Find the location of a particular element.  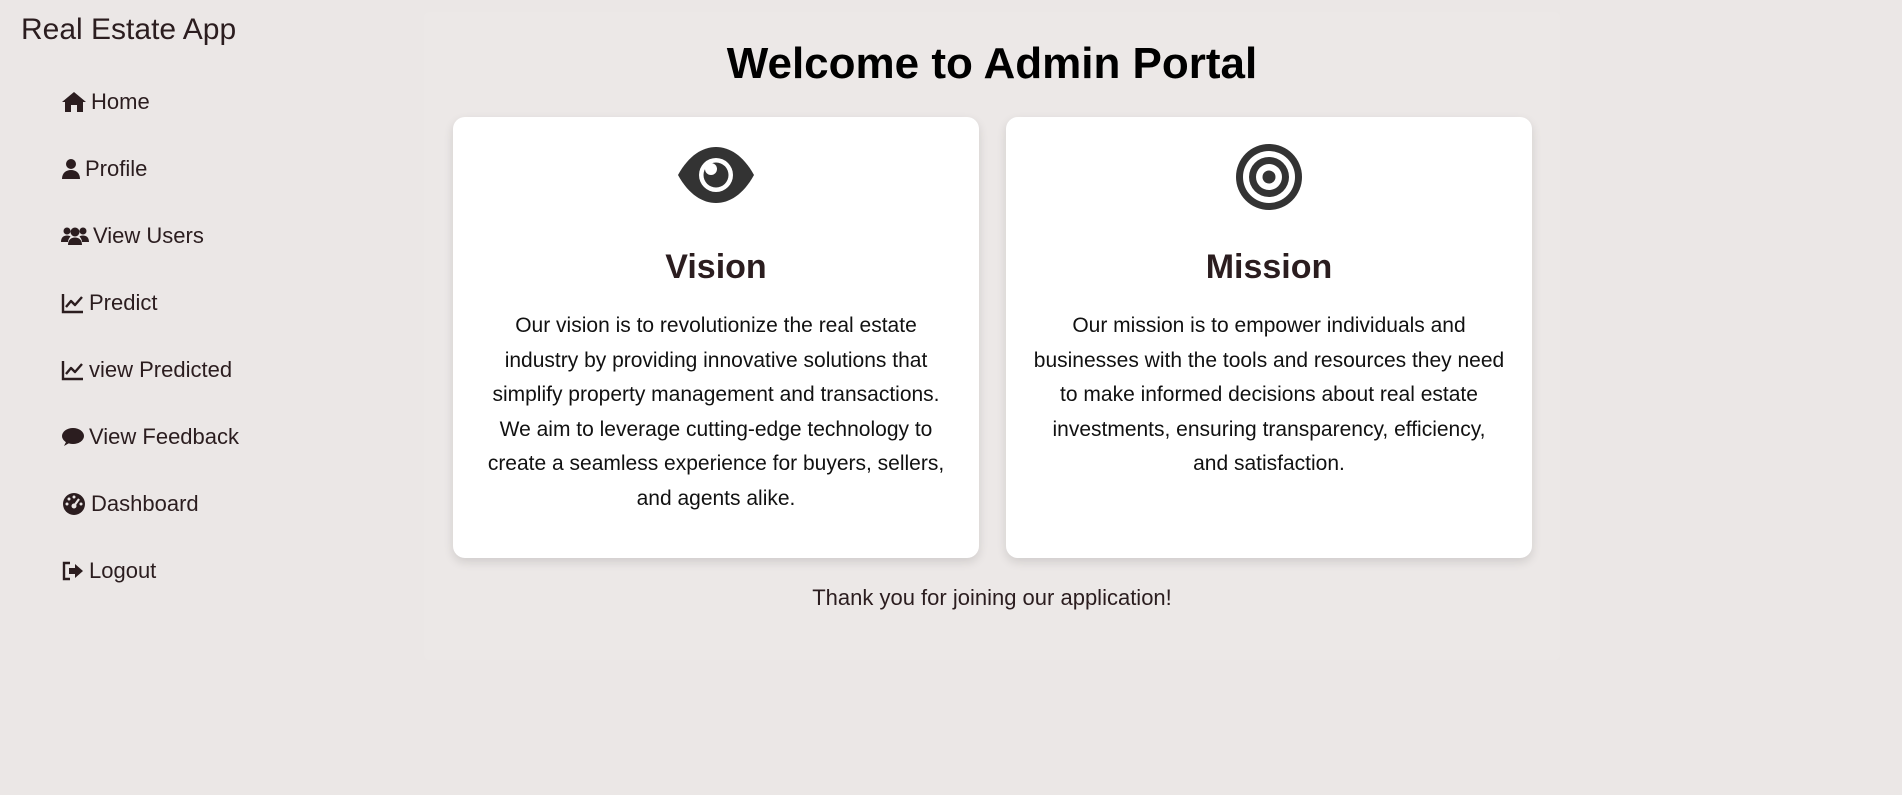

sidebar-link-dashboard: Dashboard is located at coordinates (130, 504).